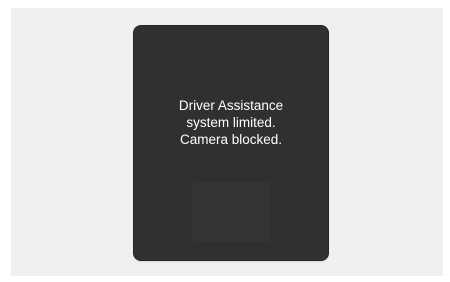 This screenshot has height=282, width=450. What do you see at coordinates (231, 139) in the screenshot?
I see `warning-message-line-3: Camera blocked.` at bounding box center [231, 139].